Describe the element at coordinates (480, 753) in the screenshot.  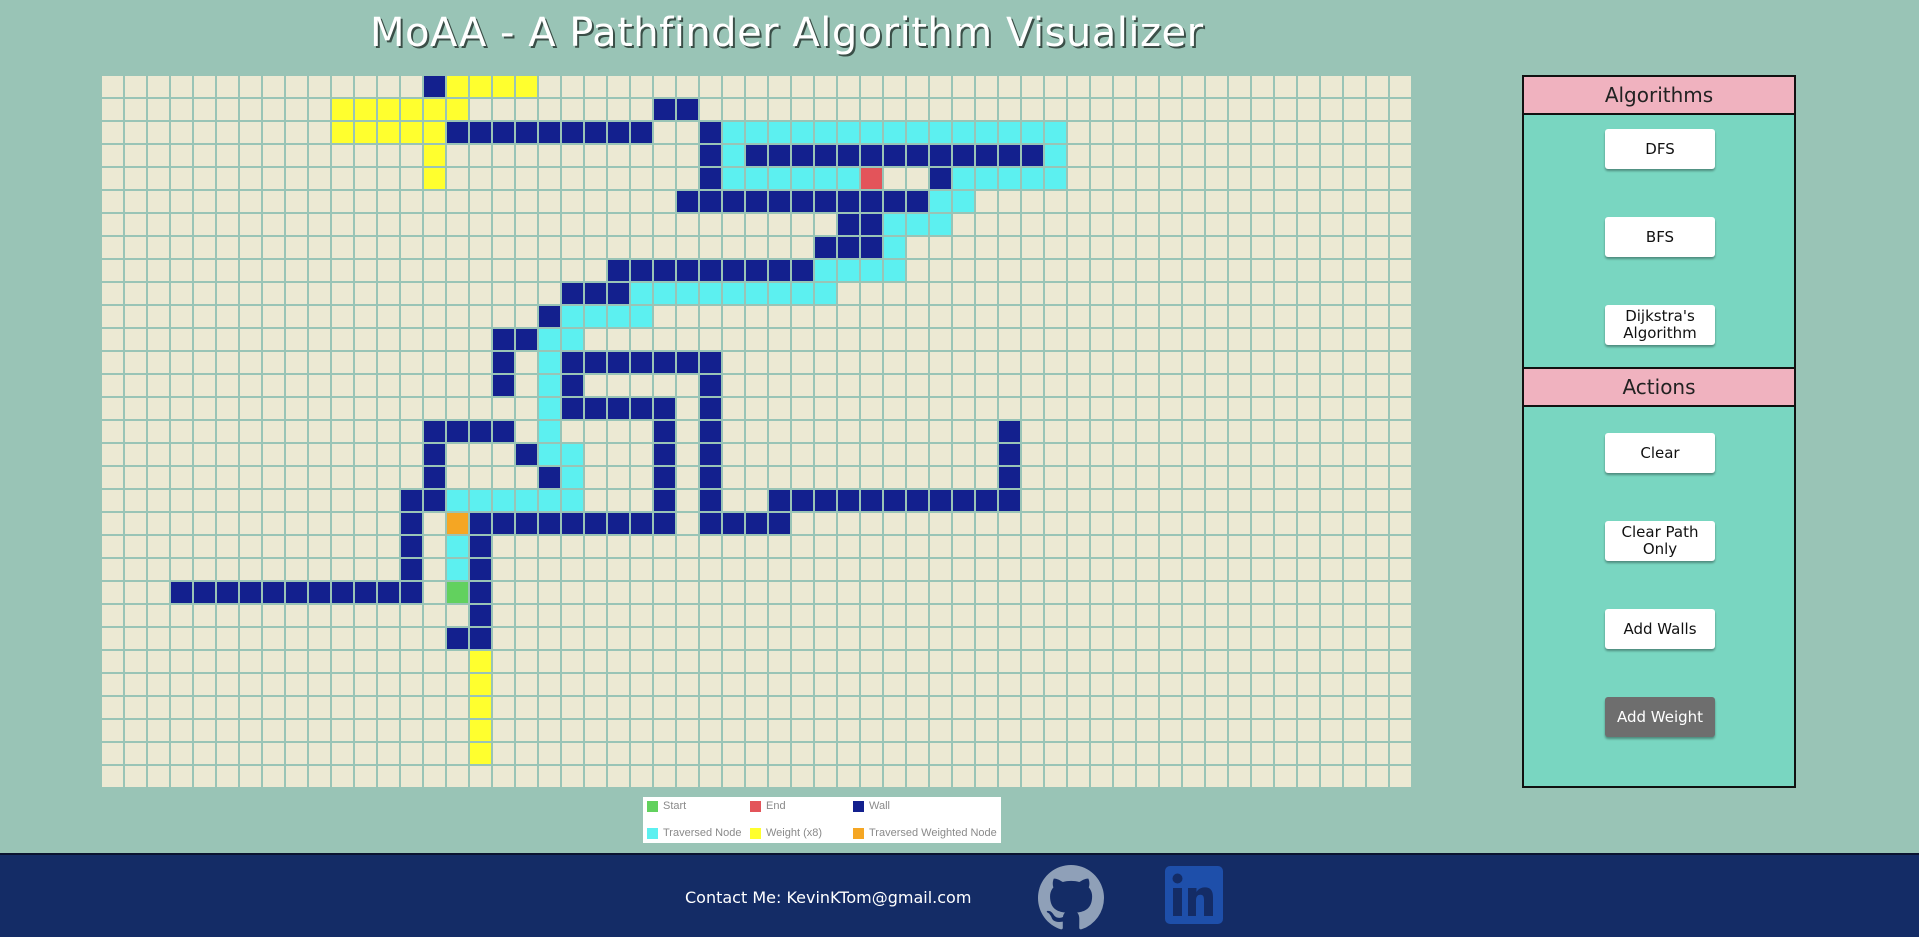
I see `weight-node` at that location.